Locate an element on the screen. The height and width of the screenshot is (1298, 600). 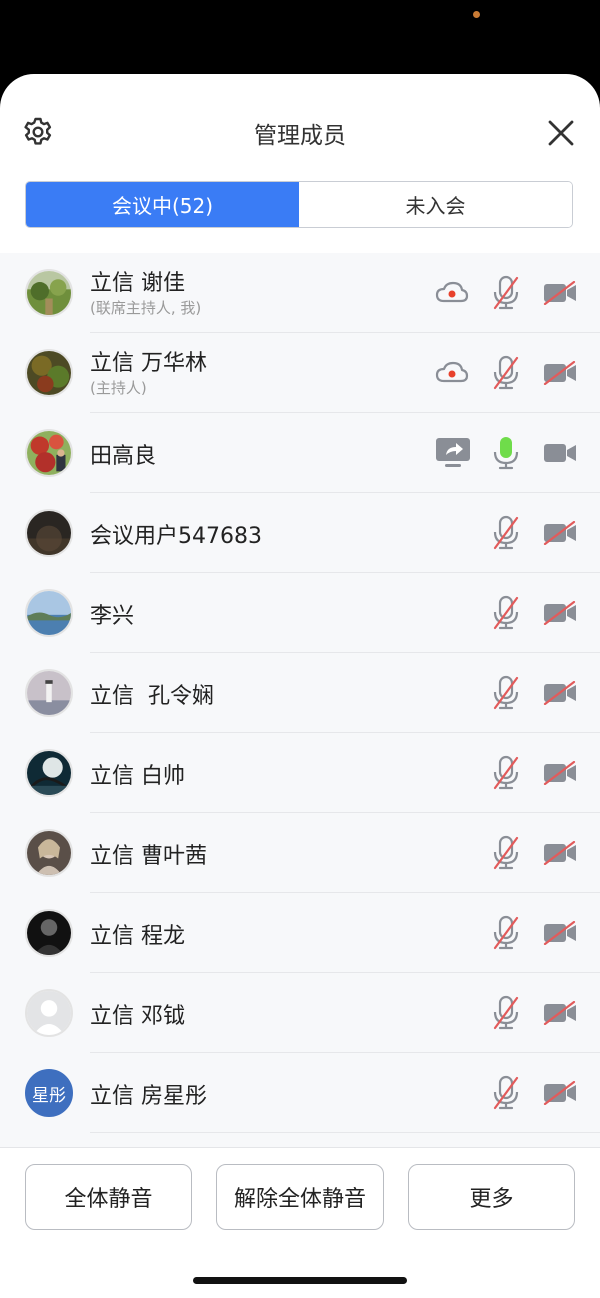
member-role: (主持人) is located at coordinates (118, 388).